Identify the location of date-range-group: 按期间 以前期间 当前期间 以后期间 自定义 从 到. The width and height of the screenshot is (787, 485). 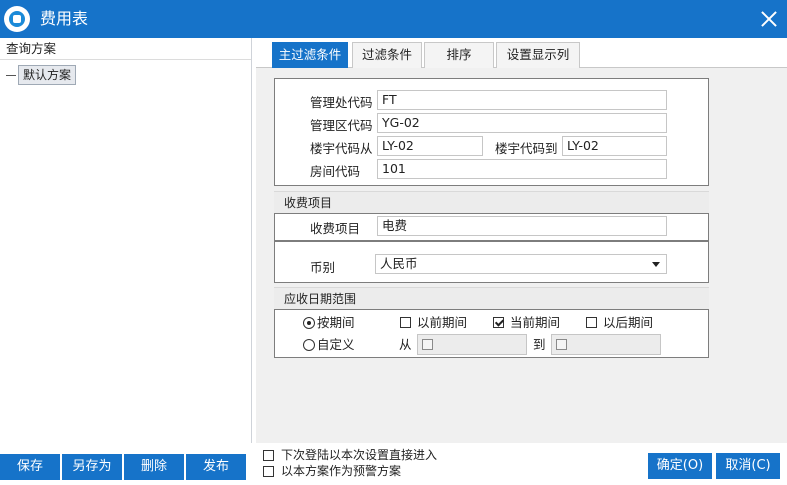
(491, 333).